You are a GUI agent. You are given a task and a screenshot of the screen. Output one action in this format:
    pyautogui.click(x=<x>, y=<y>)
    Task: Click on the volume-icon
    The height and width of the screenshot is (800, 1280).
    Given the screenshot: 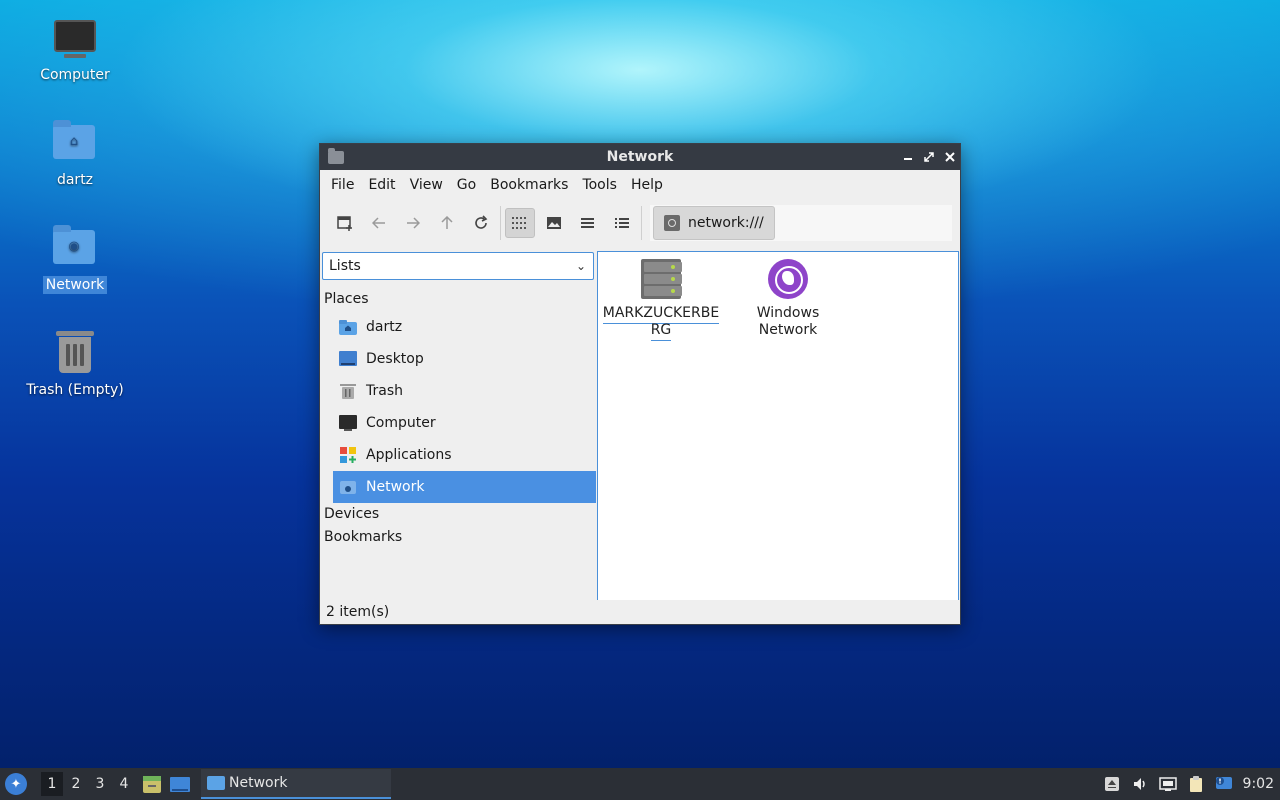 What is the action you would take?
    pyautogui.click(x=1139, y=784)
    